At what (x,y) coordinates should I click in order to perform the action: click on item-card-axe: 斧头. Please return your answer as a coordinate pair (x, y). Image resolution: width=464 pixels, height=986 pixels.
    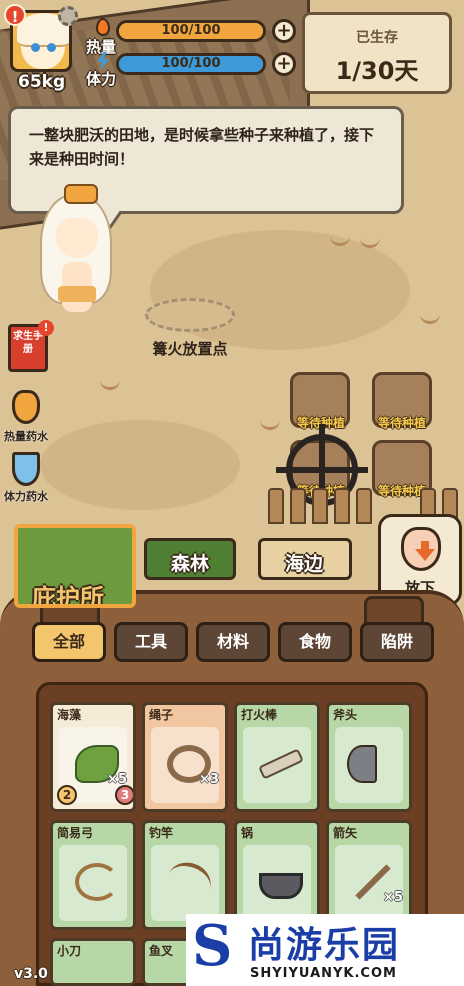
    Looking at the image, I should click on (369, 757).